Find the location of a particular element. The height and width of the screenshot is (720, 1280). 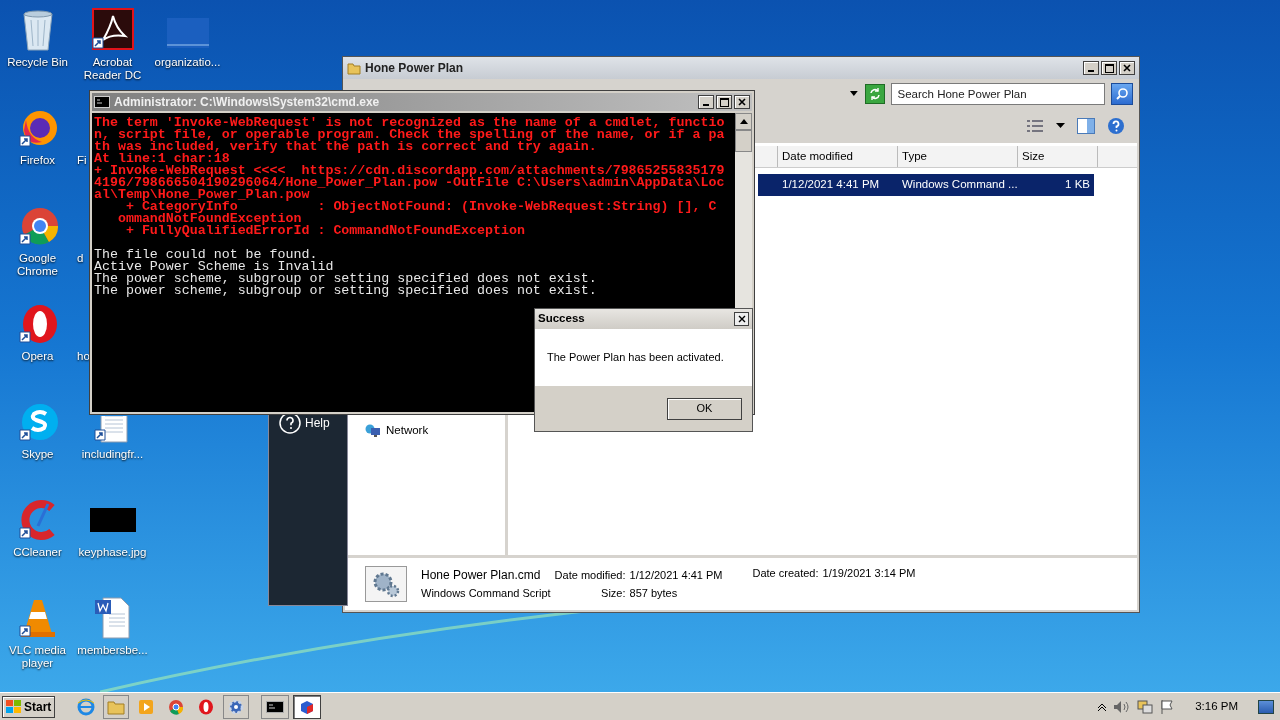

search-icon is located at coordinates (1122, 94).